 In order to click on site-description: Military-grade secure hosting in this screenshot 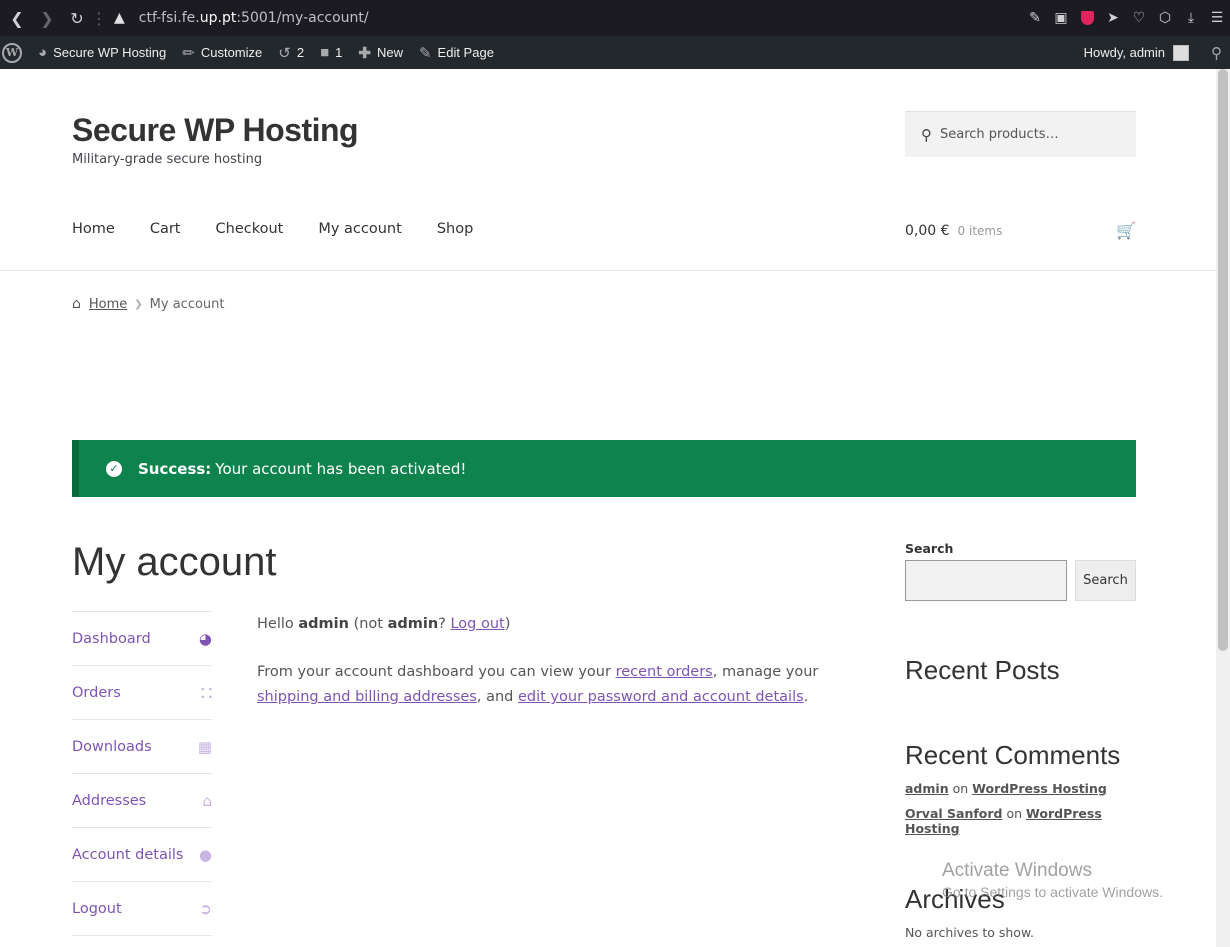, I will do `click(167, 159)`.